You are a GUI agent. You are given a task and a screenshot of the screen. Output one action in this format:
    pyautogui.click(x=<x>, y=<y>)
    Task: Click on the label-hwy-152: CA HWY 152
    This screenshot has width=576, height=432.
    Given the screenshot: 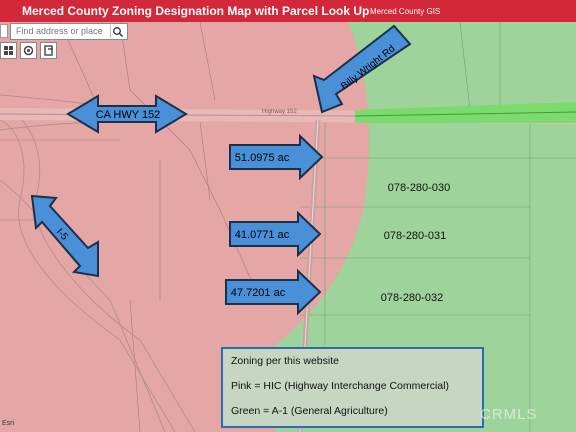 What is the action you would take?
    pyautogui.click(x=128, y=115)
    